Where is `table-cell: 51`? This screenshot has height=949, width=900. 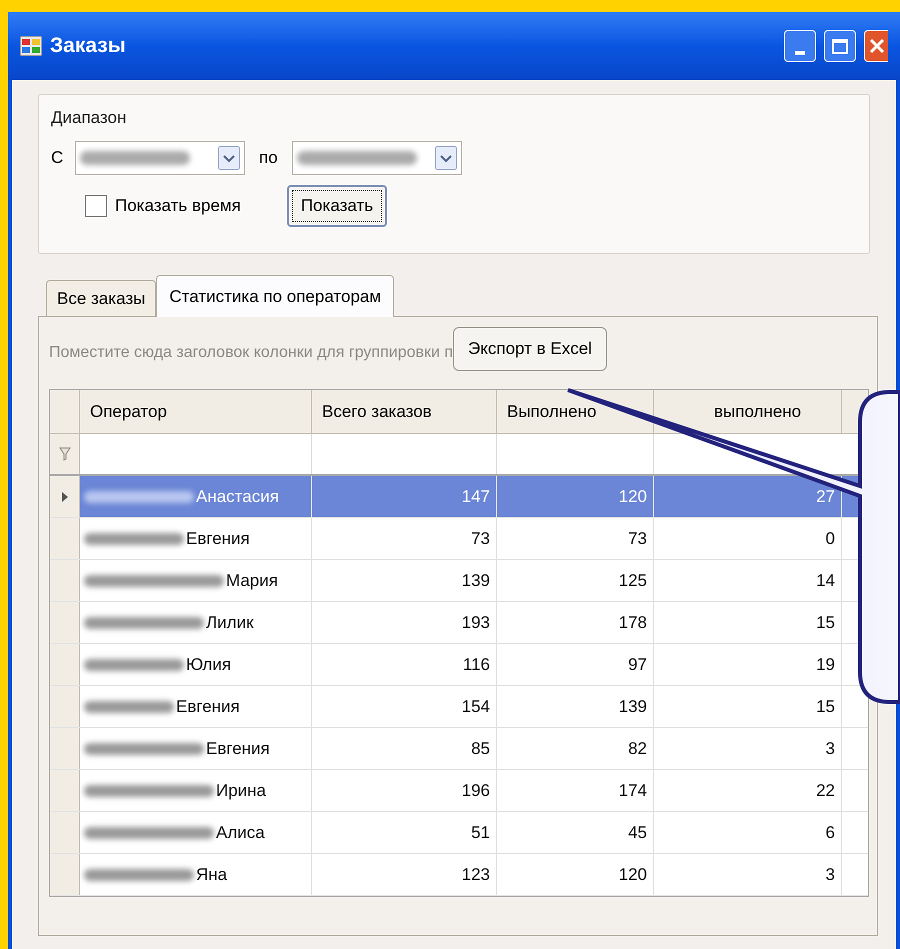 table-cell: 51 is located at coordinates (404, 832).